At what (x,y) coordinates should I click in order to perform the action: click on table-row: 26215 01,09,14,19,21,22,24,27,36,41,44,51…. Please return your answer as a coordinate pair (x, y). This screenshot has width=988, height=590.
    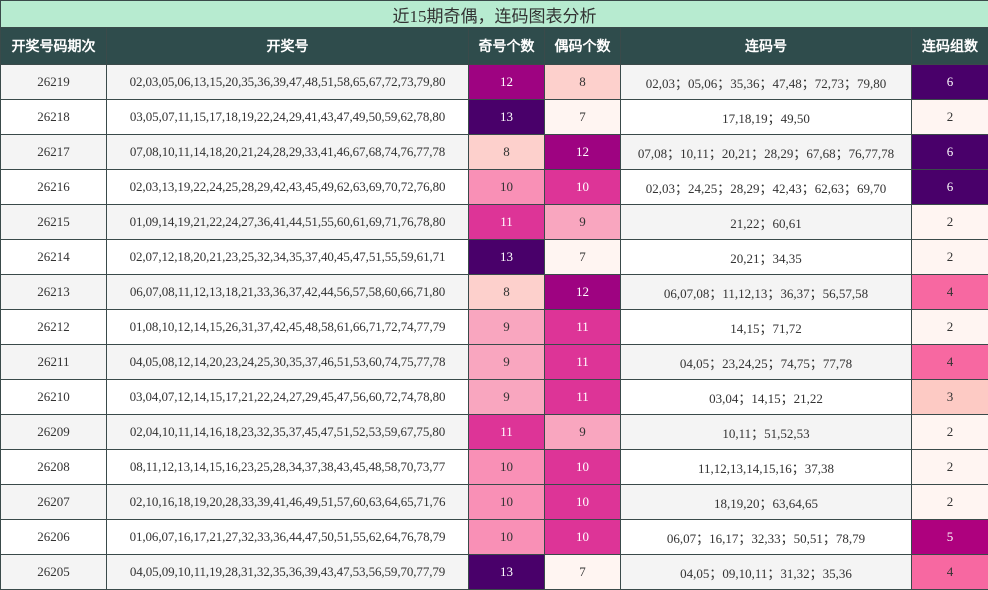
    Looking at the image, I should click on (494, 222).